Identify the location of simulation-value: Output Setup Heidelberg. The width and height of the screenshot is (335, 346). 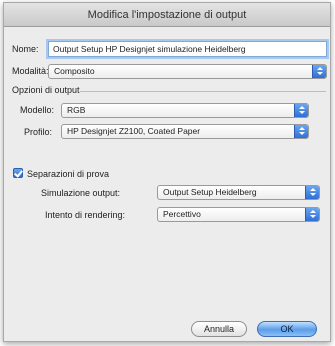
(210, 192).